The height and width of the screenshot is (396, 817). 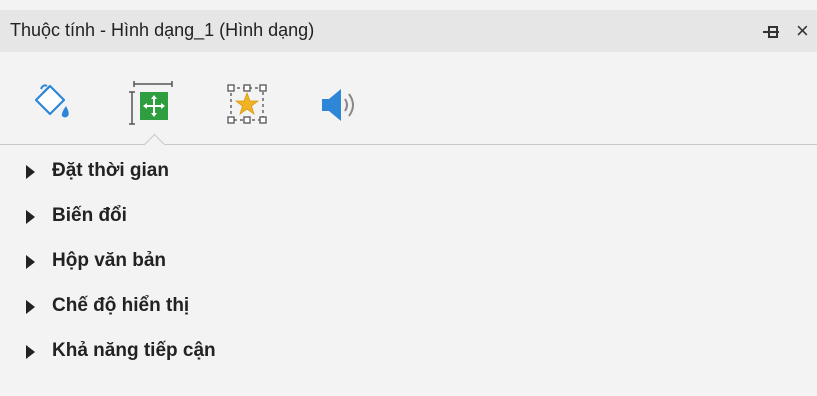 I want to click on section-display-mode: Chế độ hiển thị, so click(x=408, y=307).